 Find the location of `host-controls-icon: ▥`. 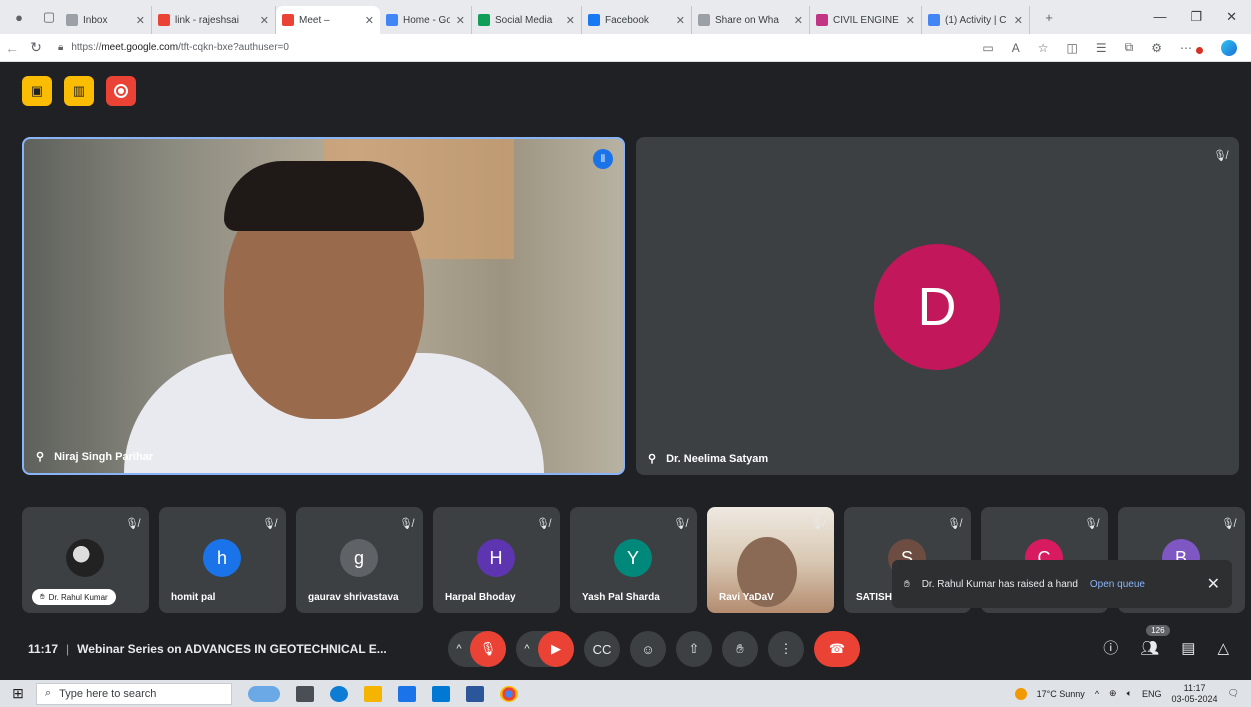

host-controls-icon: ▥ is located at coordinates (79, 91).